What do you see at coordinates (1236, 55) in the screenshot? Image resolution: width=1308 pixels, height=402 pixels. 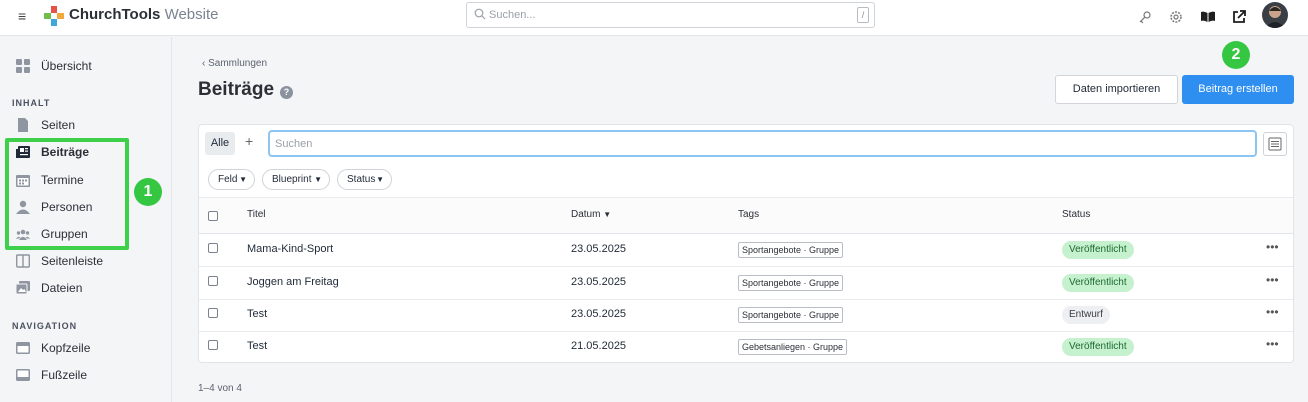 I see `annotation-marker-2: 2` at bounding box center [1236, 55].